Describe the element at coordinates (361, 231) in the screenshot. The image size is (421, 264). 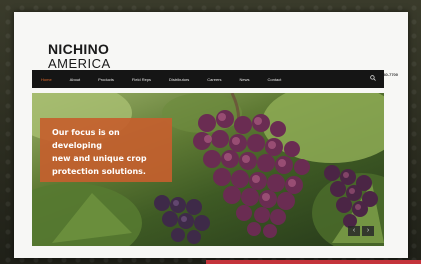
I see `slider-controls: ‹ ›` at that location.